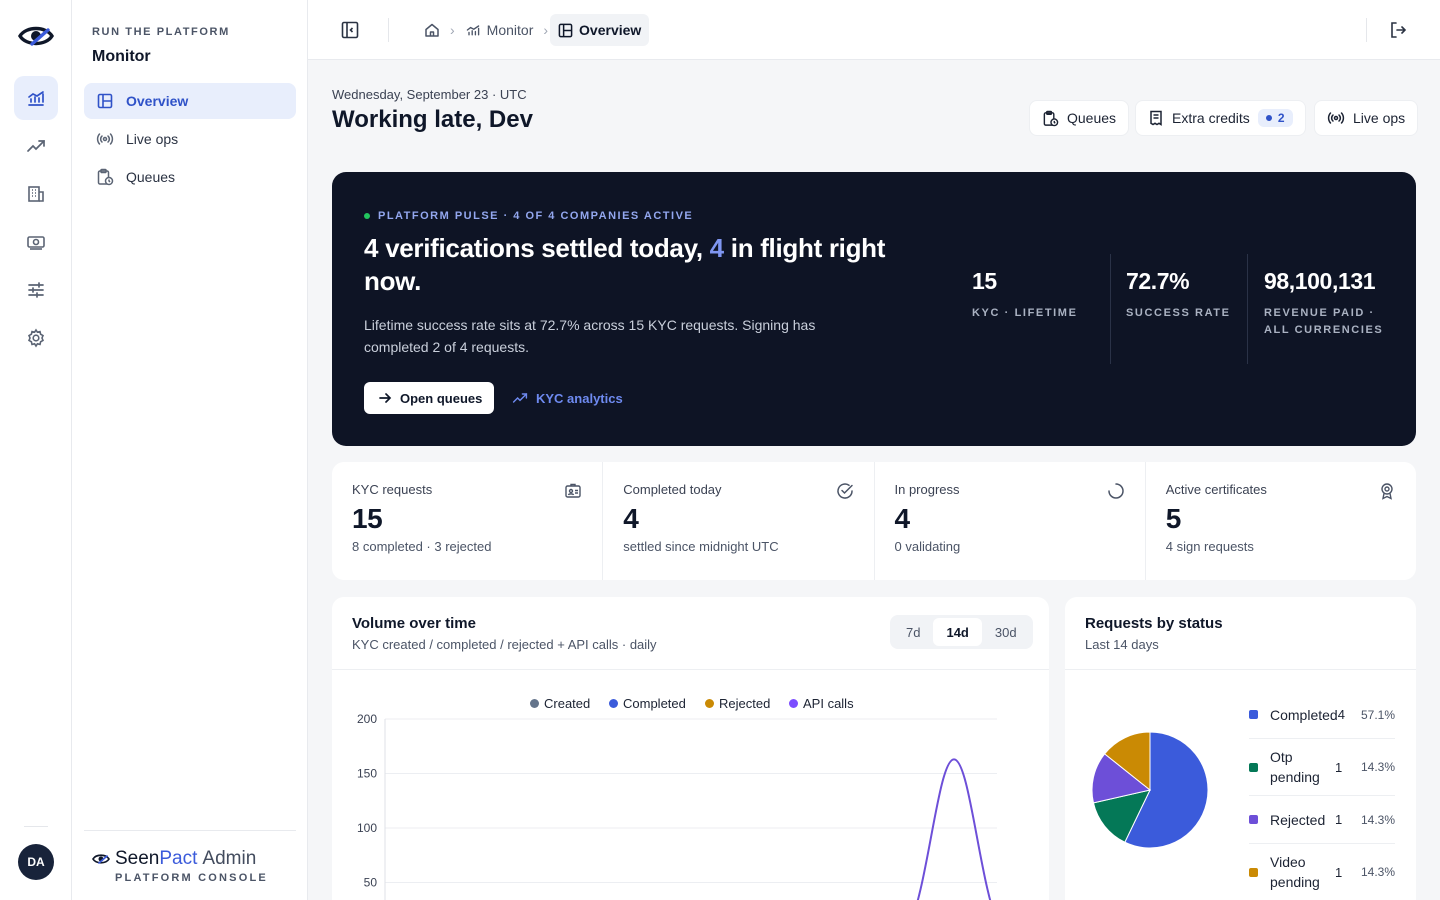  Describe the element at coordinates (954, 829) in the screenshot. I see `series-line-api-calls` at that location.